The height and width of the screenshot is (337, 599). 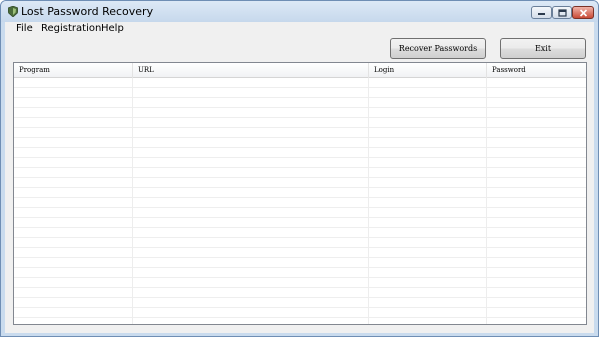 I want to click on close-icon, so click(x=583, y=12).